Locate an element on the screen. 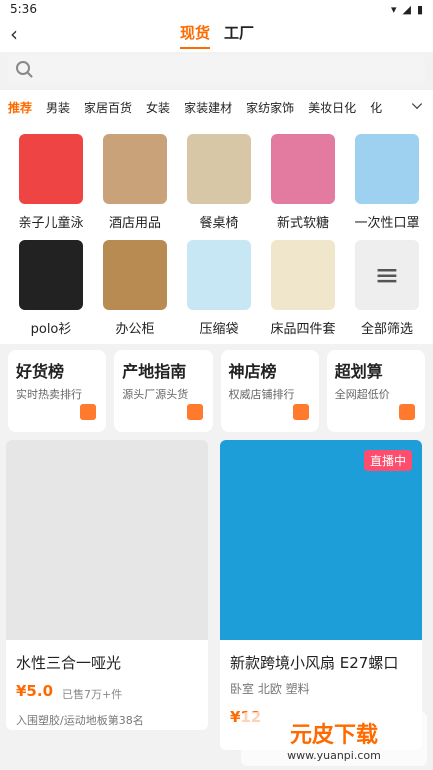  category-textile: 家纺家饰 is located at coordinates (270, 107).